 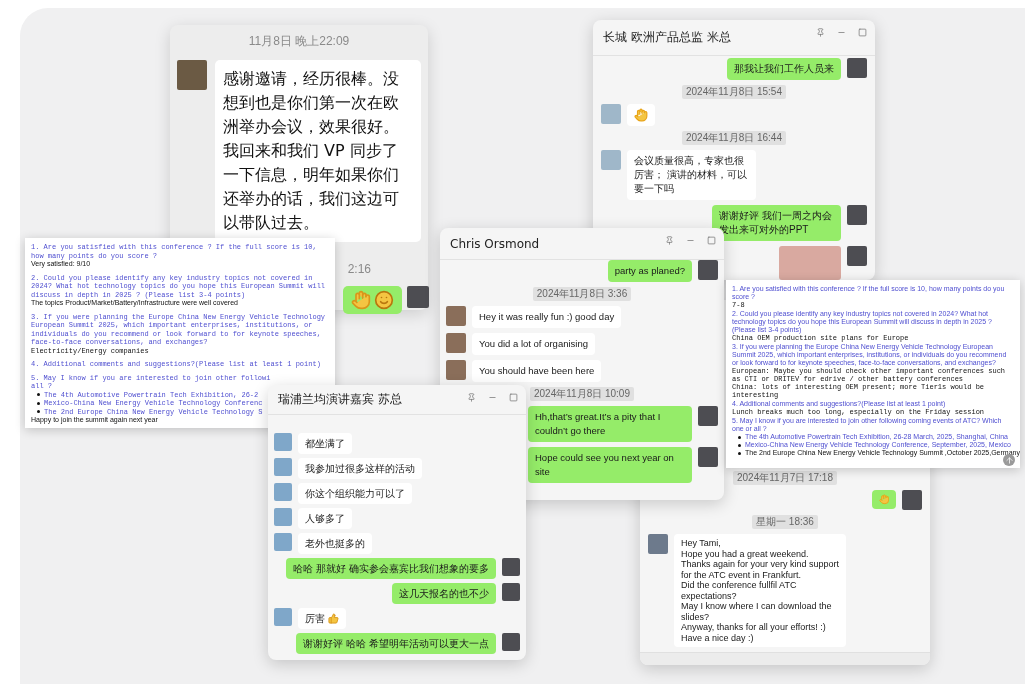 What do you see at coordinates (495, 243) in the screenshot?
I see `chat-title: Chris Orsmond` at bounding box center [495, 243].